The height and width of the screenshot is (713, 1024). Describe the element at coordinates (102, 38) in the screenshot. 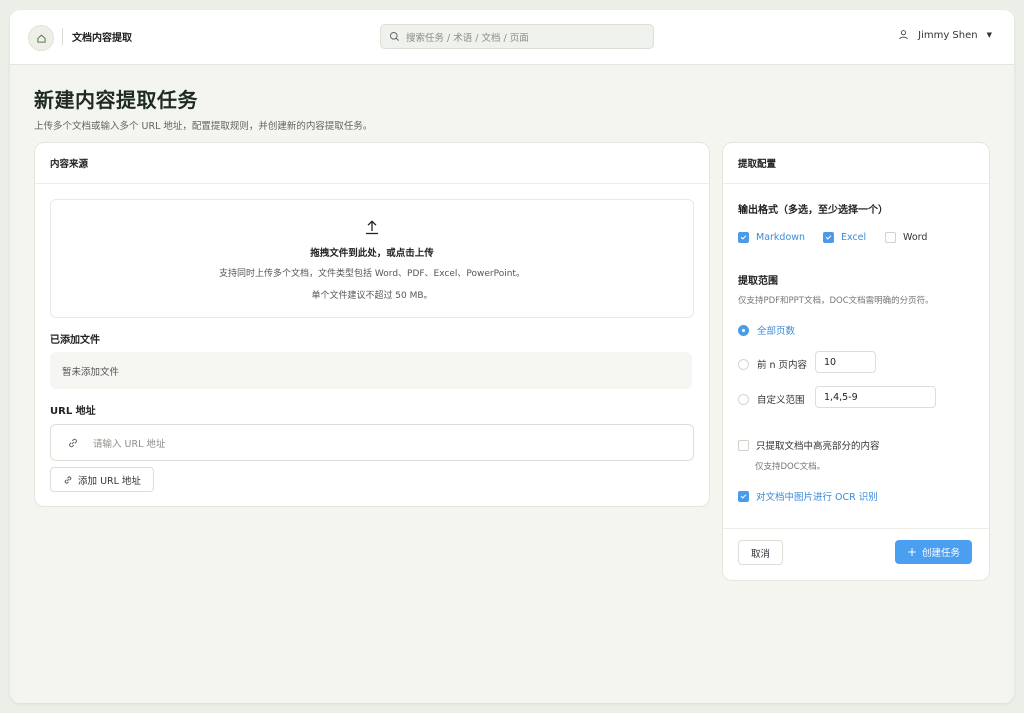

I see `app-title: 文档内容提取` at that location.